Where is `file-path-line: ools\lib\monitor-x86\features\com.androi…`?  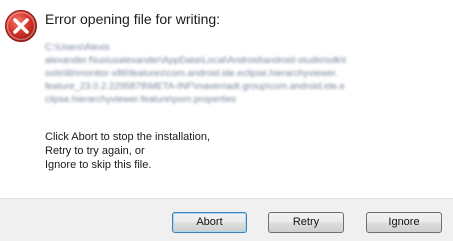 file-path-line: ools\lib\monitor-x86\features\com.androi… is located at coordinates (192, 73).